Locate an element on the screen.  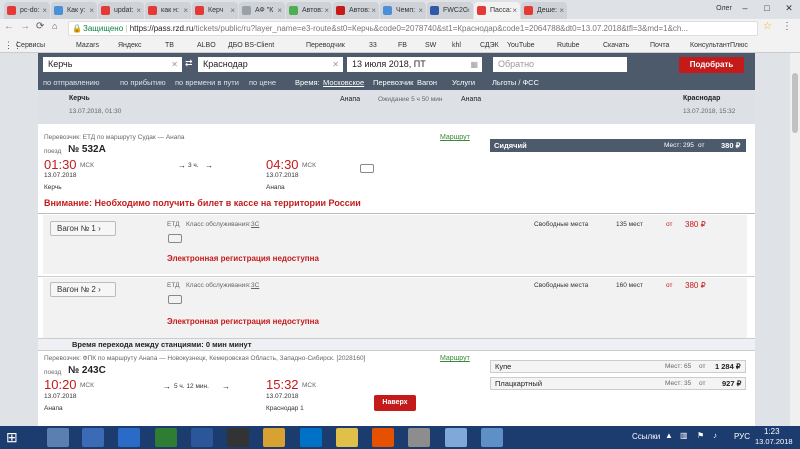
bookmark-tb: TB is located at coordinates (169, 45).